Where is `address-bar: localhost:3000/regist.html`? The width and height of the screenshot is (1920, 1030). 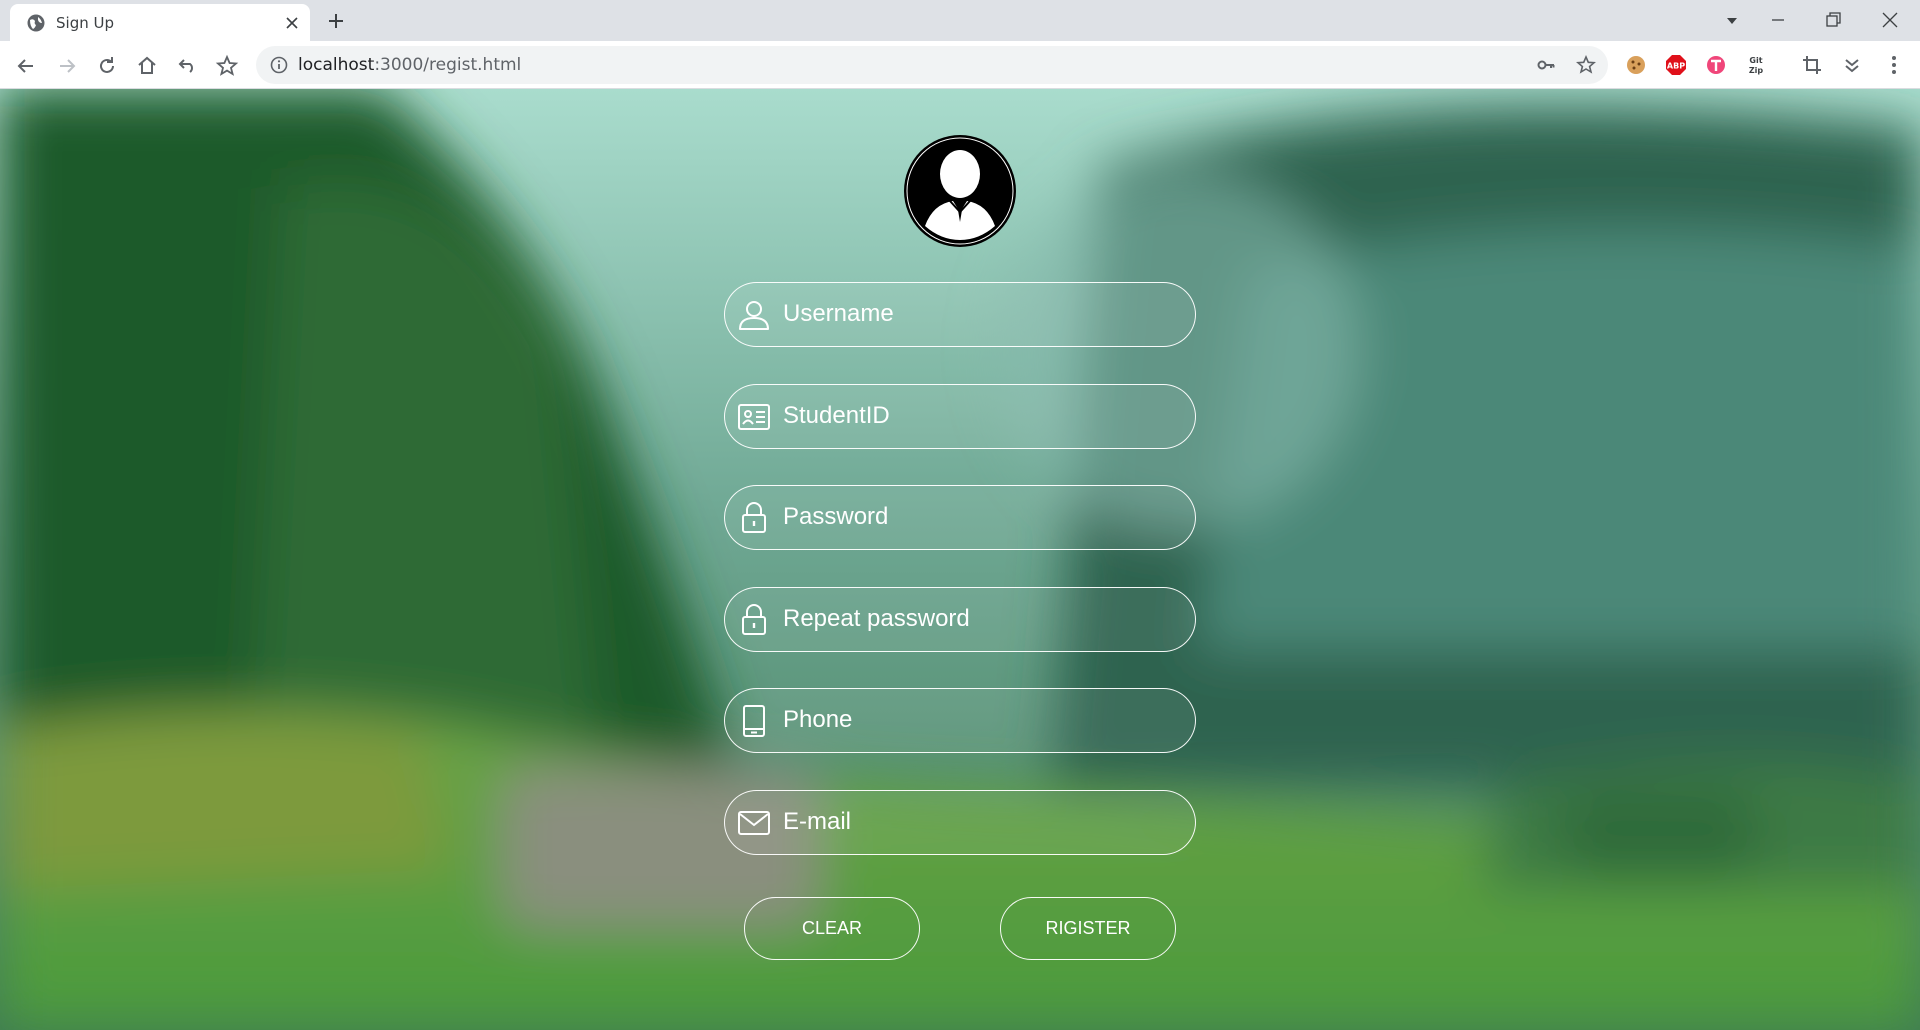
address-bar: localhost:3000/regist.html is located at coordinates (932, 65).